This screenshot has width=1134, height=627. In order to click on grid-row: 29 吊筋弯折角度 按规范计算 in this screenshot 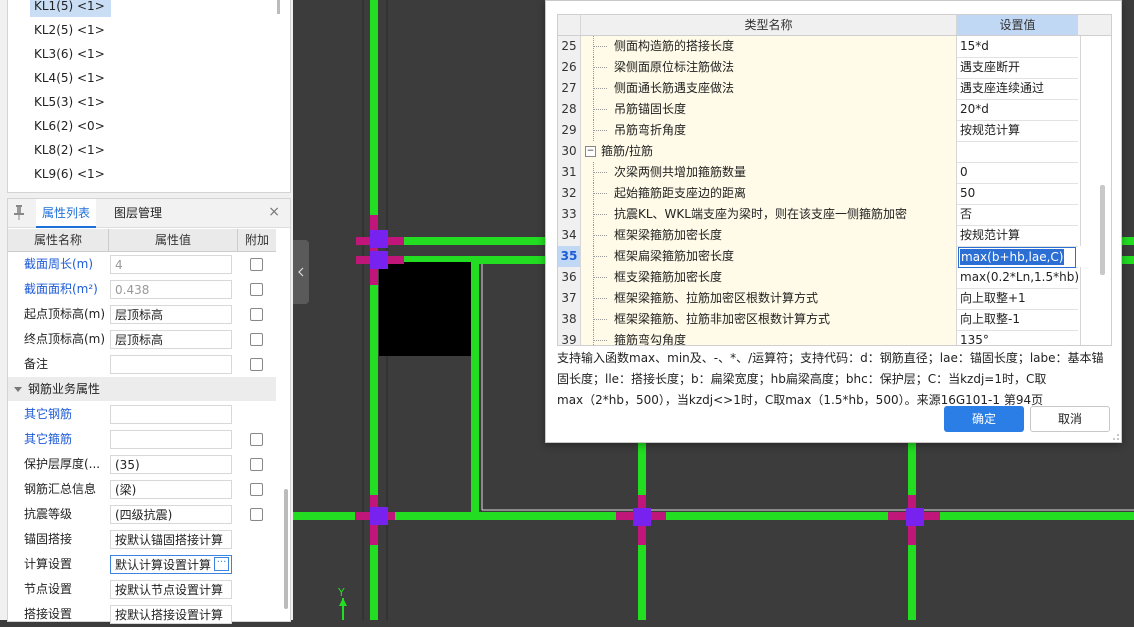, I will do `click(819, 131)`.